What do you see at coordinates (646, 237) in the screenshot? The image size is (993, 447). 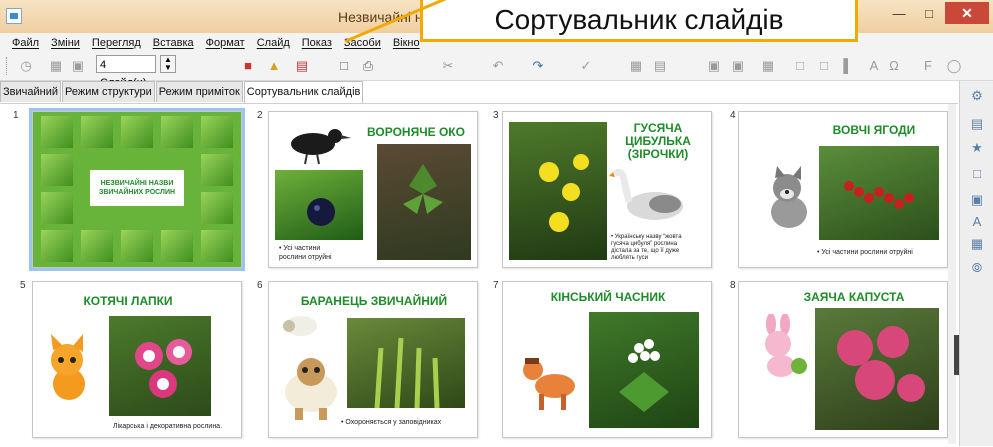 I see `note-line: • Українську назву “жовта` at bounding box center [646, 237].